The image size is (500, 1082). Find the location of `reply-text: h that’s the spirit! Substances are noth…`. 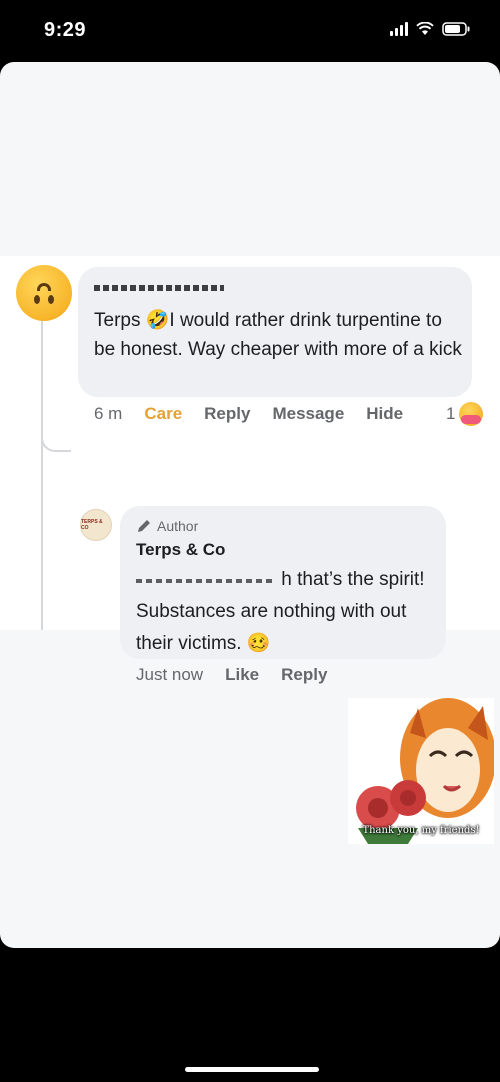

reply-text: h that’s the spirit! Substances are noth… is located at coordinates (286, 612).